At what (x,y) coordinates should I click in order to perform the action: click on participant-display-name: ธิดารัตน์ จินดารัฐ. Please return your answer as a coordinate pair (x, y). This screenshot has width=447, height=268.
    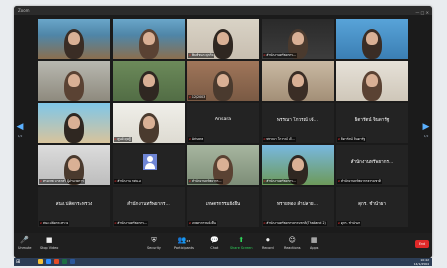
    Looking at the image, I should click on (372, 120).